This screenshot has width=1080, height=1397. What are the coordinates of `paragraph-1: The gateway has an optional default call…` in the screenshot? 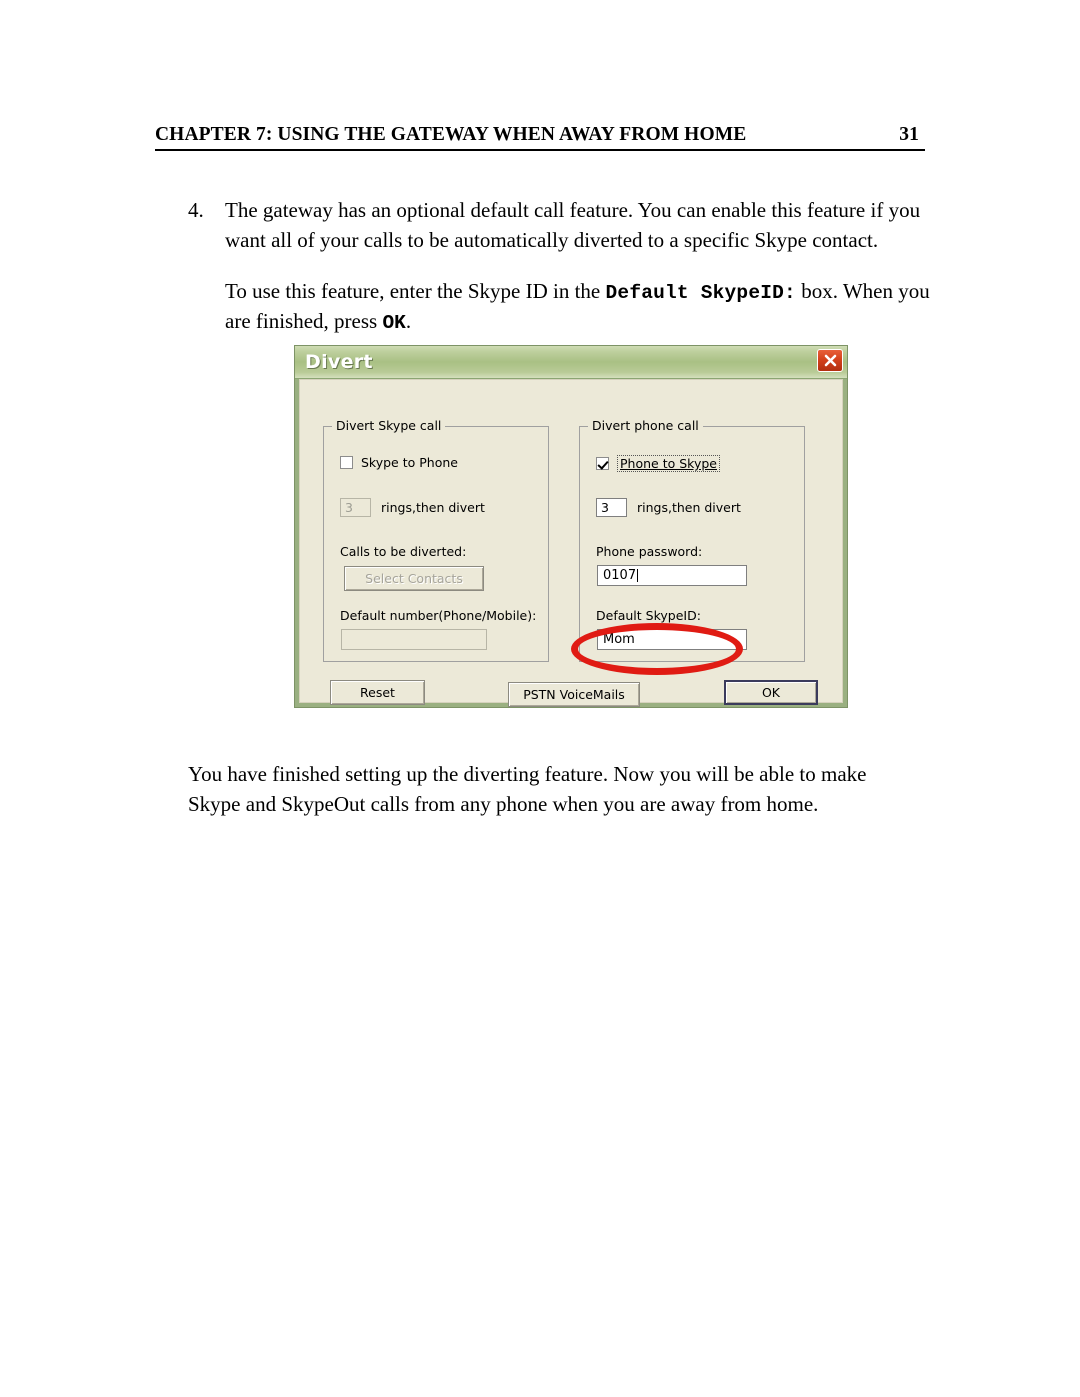 It's located at (573, 225).